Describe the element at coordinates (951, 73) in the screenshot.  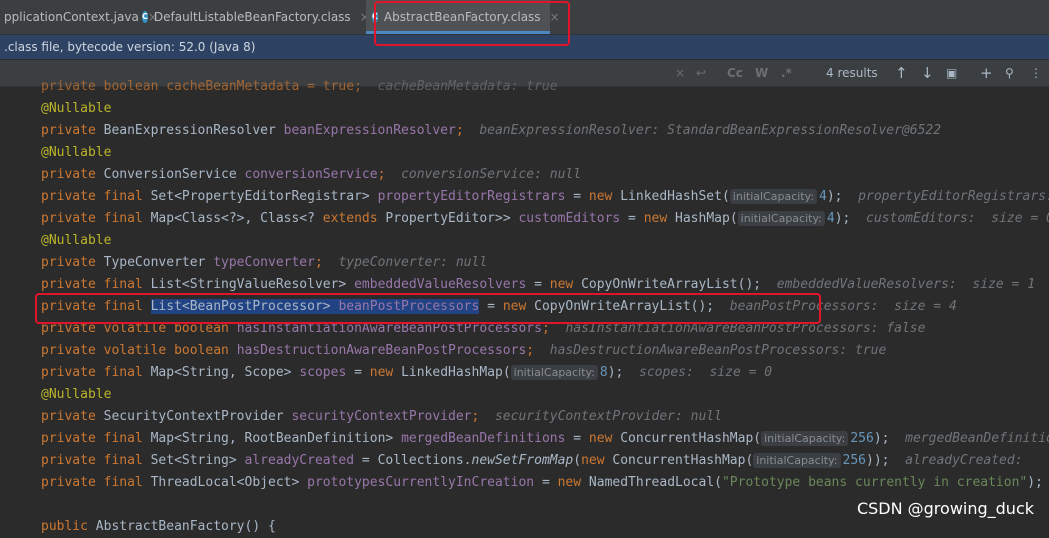
I see `select-all-occurrences-icon: ▣` at that location.